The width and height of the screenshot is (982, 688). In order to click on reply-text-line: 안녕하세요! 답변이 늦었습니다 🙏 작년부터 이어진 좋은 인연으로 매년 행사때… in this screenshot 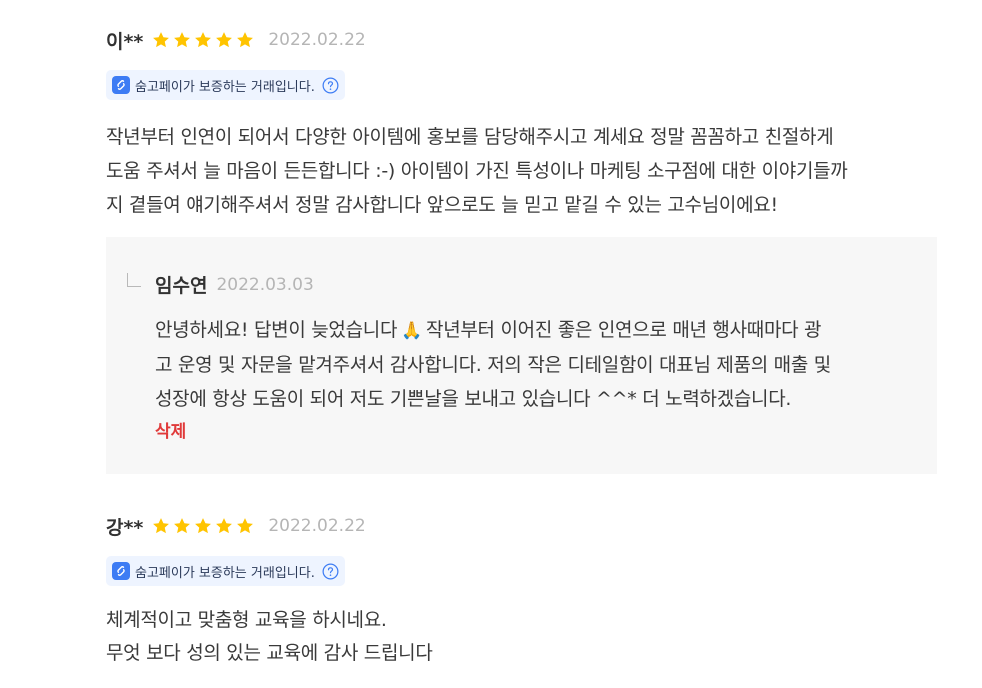, I will do `click(540, 330)`.